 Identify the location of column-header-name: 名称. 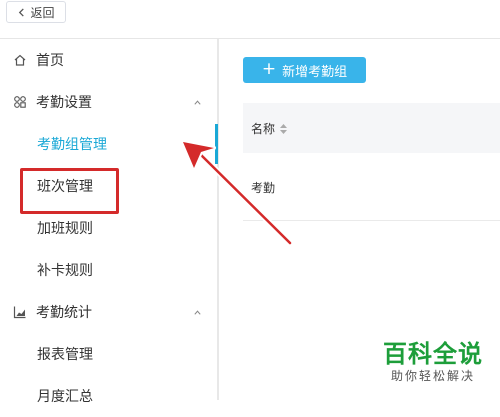
(269, 128).